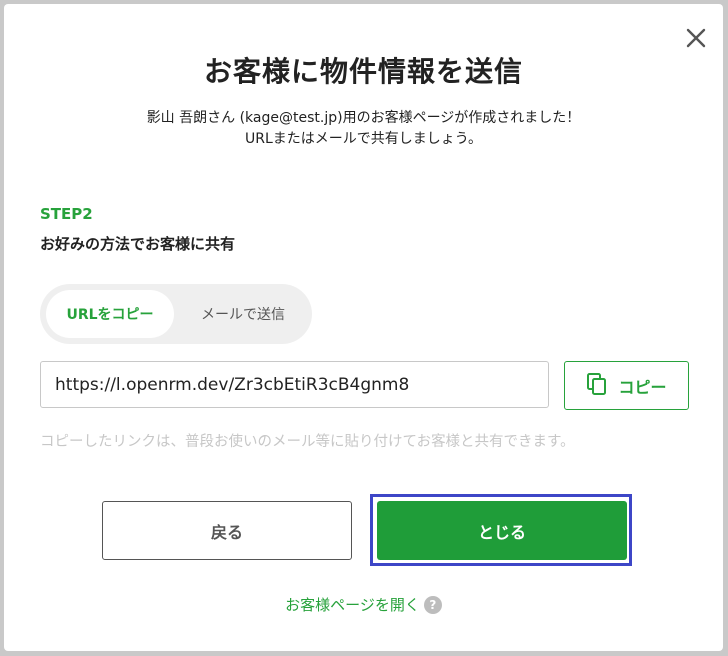  Describe the element at coordinates (352, 605) in the screenshot. I see `open-customer-page-label: お客様ページを開く` at that location.